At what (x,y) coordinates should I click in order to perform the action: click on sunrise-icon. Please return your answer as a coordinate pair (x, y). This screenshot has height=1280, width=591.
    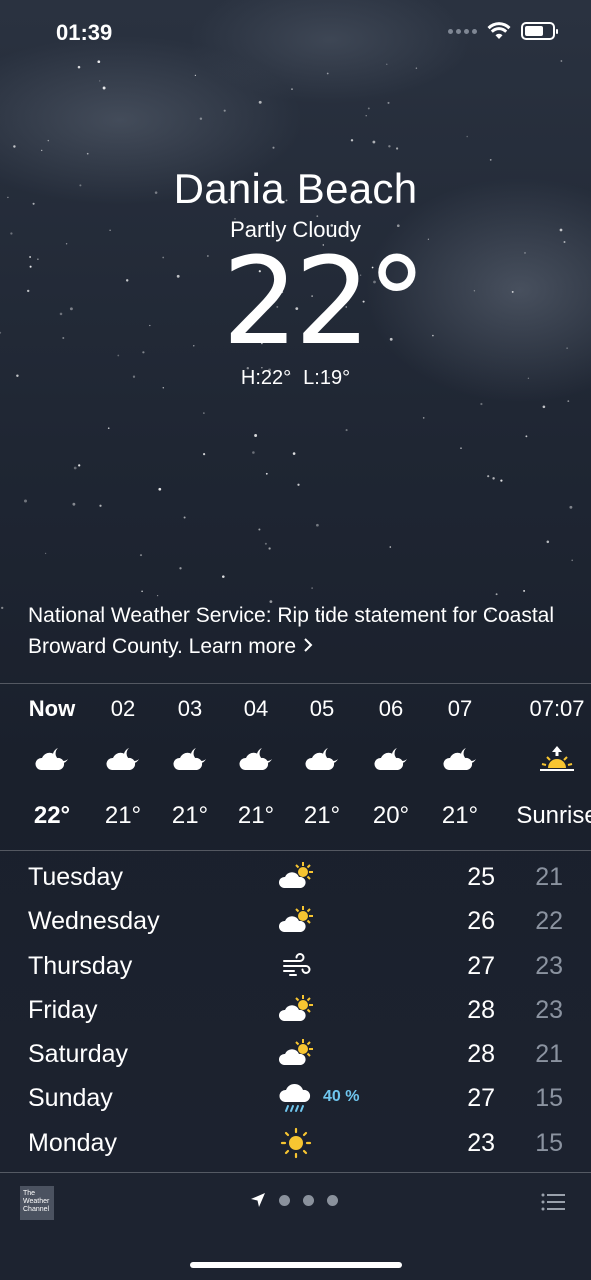
    Looking at the image, I should click on (557, 759).